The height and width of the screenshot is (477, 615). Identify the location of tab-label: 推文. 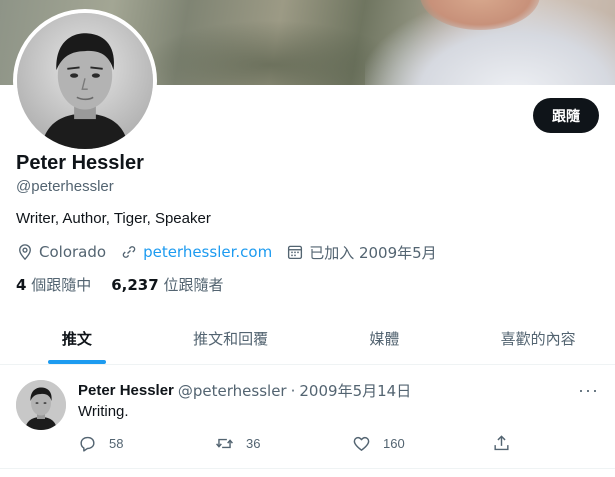
(76, 338).